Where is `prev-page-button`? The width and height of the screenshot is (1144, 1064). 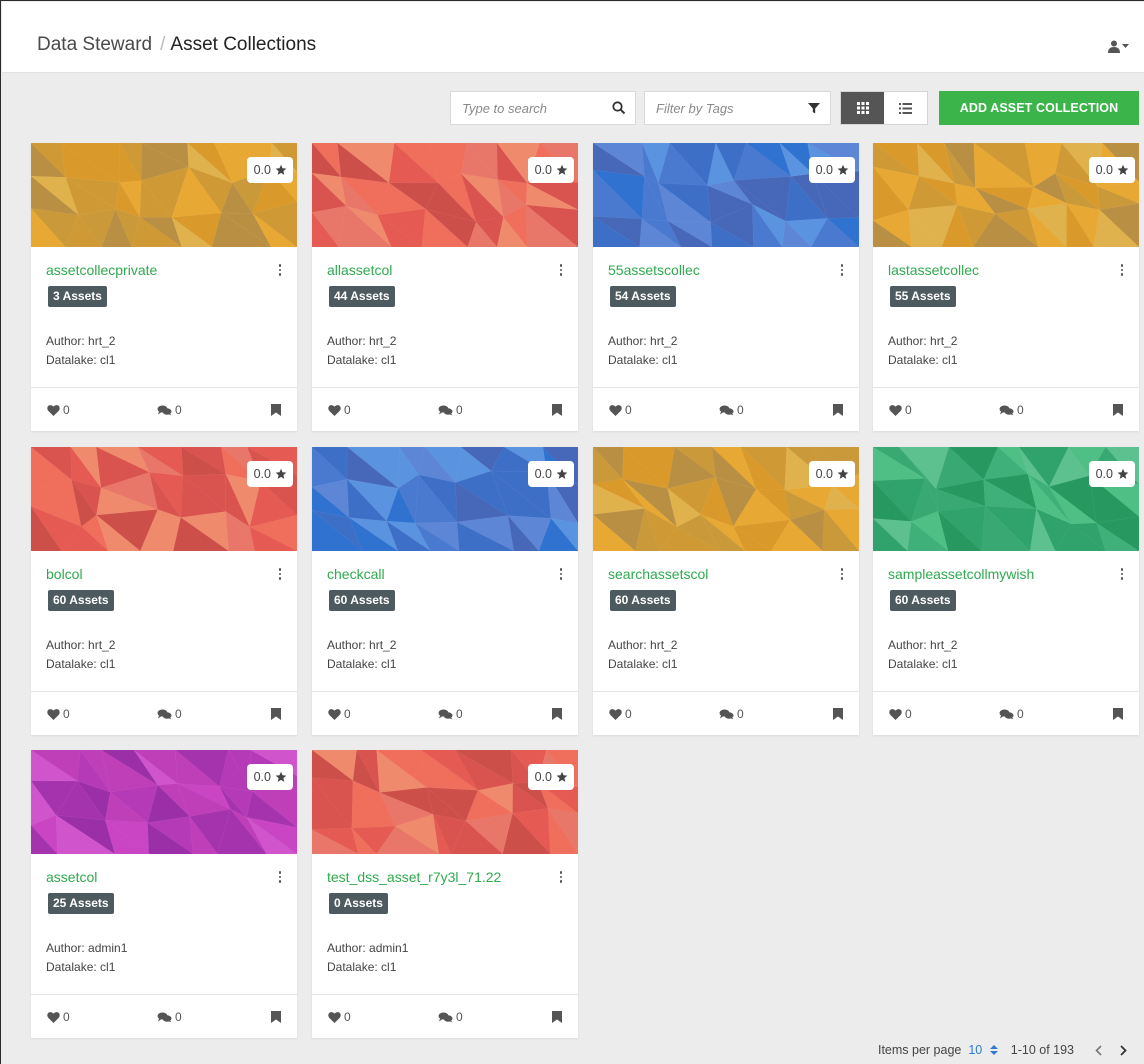 prev-page-button is located at coordinates (1098, 1050).